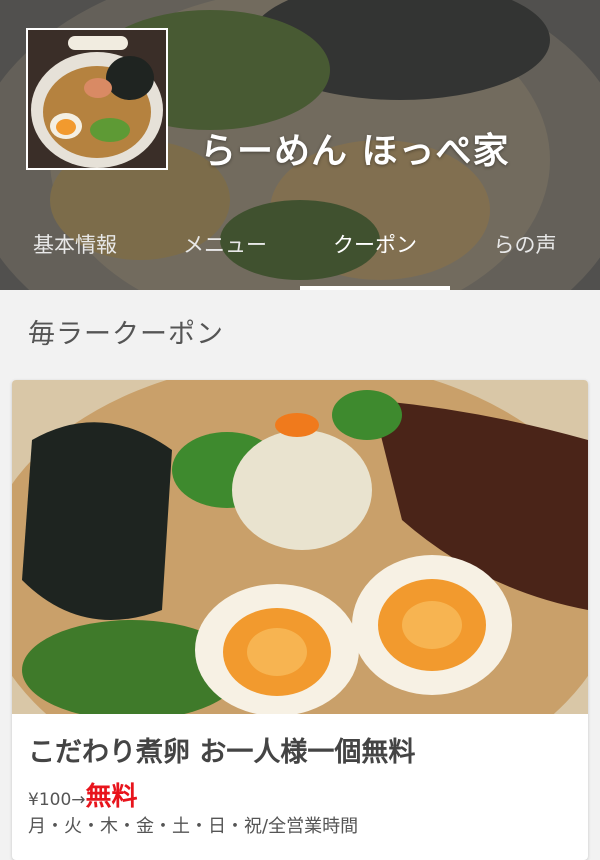 This screenshot has width=600, height=860. What do you see at coordinates (75, 254) in the screenshot?
I see `tab-basic-info: 基本情報` at bounding box center [75, 254].